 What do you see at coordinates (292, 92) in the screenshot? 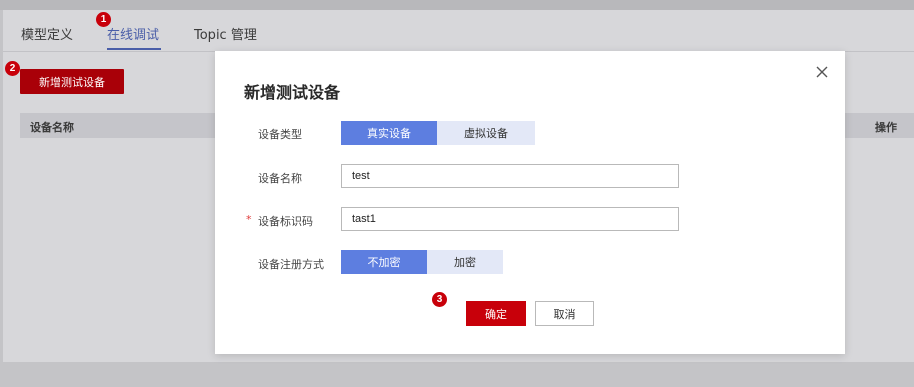
I see `dialog-title: 新增测试设备` at bounding box center [292, 92].